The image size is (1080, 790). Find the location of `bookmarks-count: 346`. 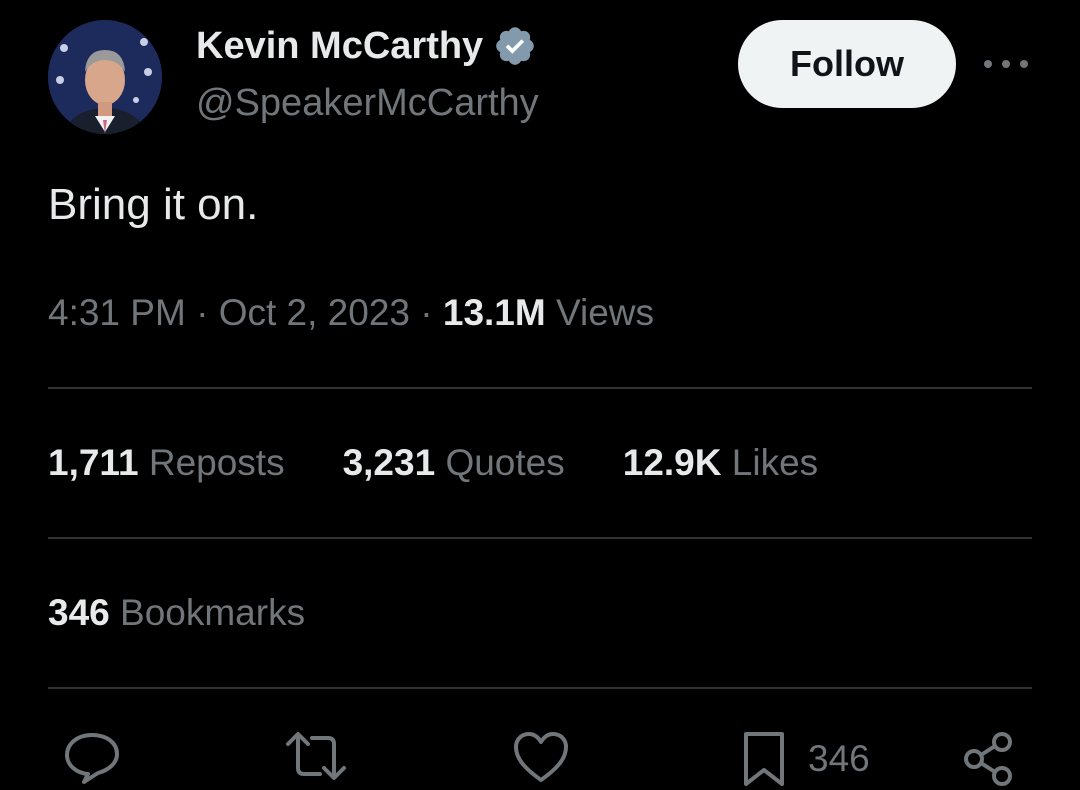

bookmarks-count: 346 is located at coordinates (79, 612).